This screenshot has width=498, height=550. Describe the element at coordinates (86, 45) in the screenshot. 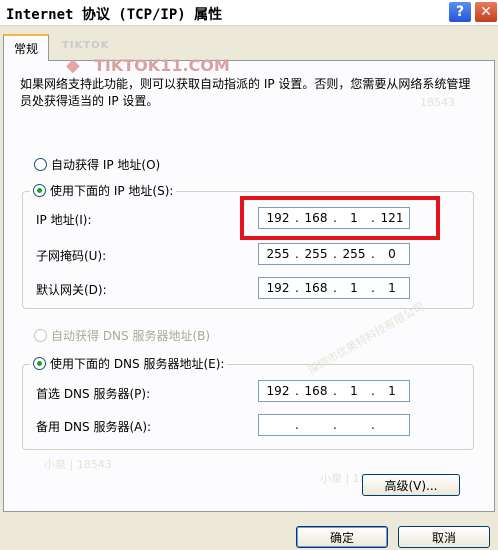

I see `watermark-brand: TIKTOK` at that location.